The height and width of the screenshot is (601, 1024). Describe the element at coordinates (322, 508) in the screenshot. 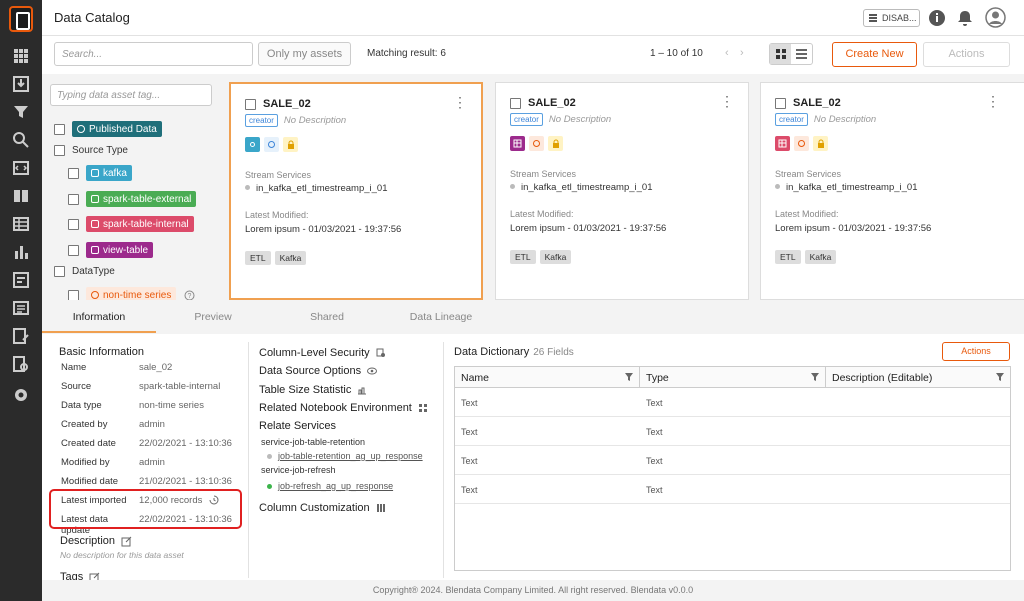

I see `column-customization-item: Column Customization` at that location.